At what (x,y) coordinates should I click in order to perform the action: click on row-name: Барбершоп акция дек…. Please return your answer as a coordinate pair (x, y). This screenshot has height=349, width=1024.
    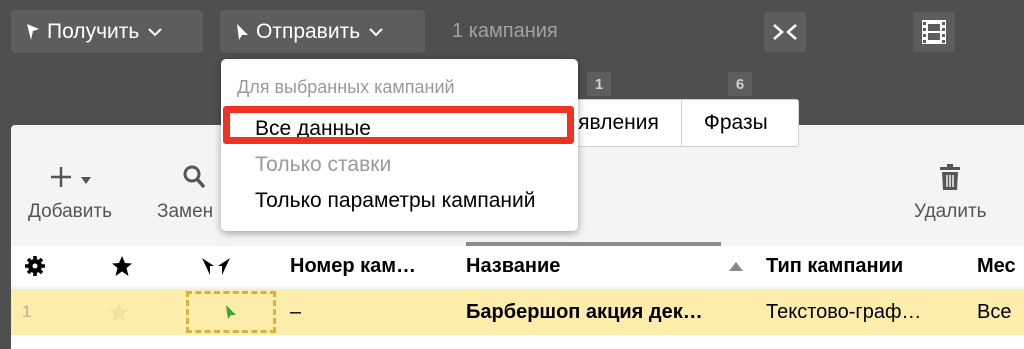
    Looking at the image, I should click on (603, 312).